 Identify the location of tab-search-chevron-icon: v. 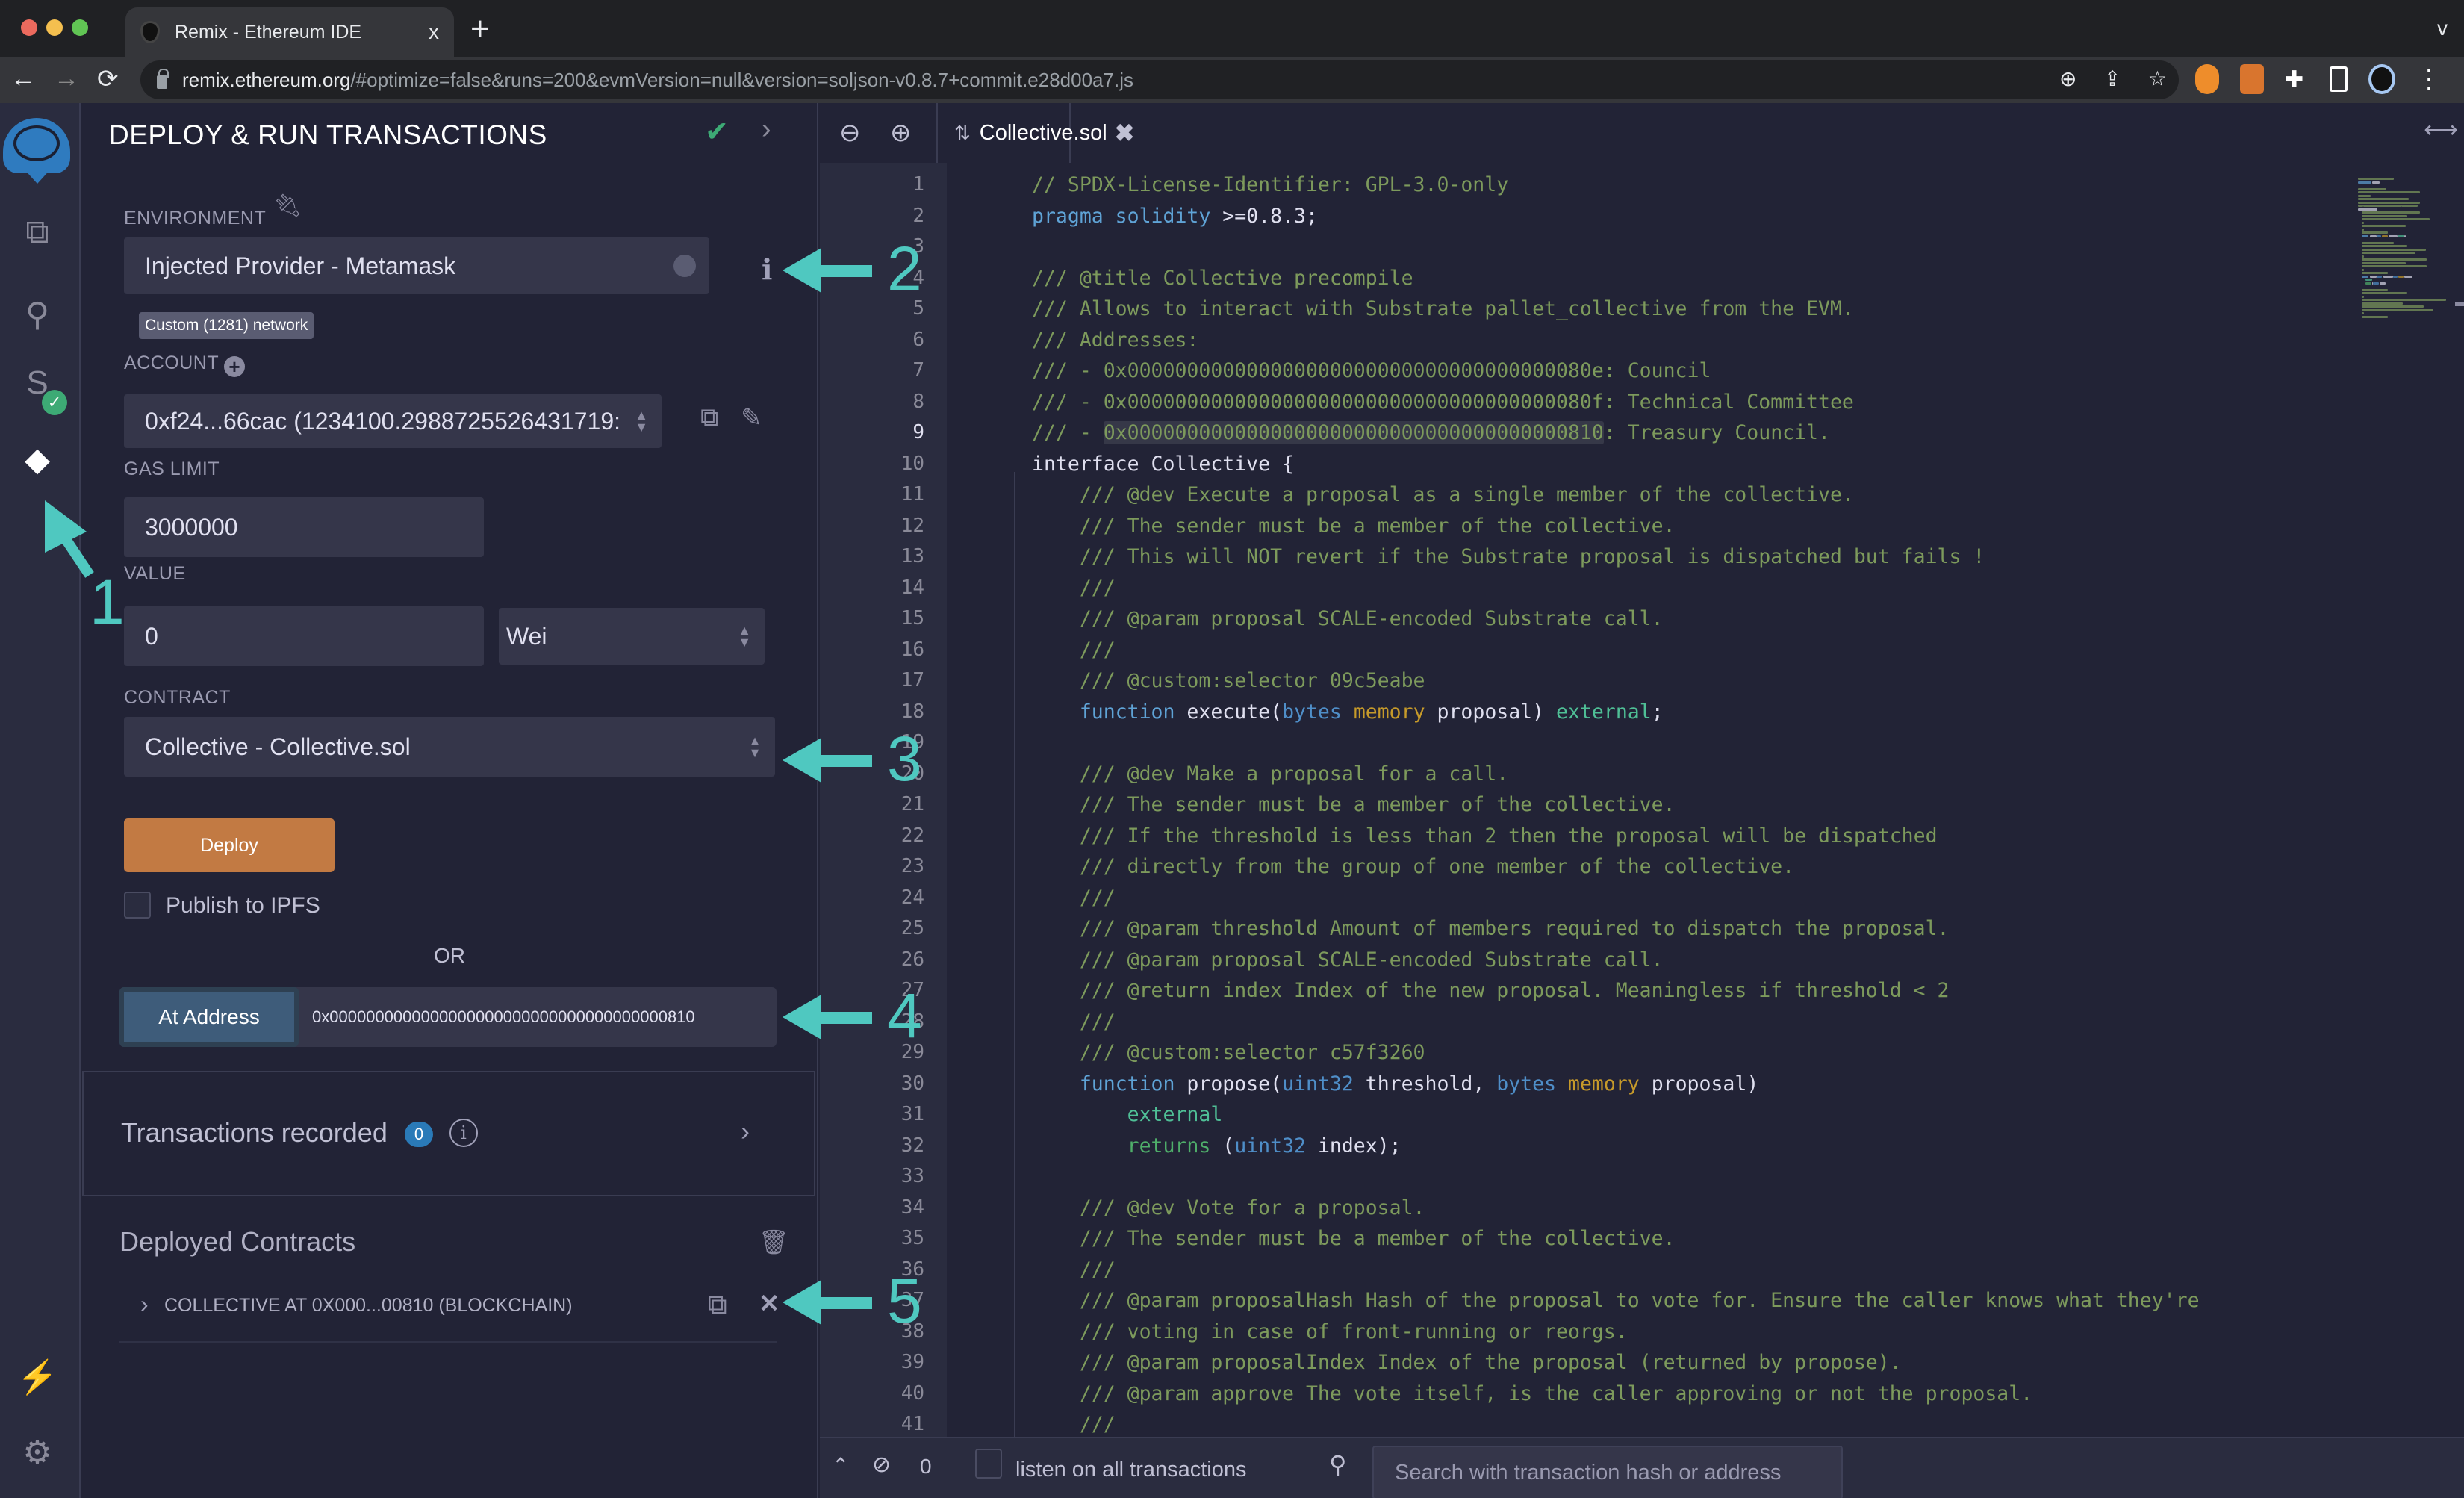
(2442, 28).